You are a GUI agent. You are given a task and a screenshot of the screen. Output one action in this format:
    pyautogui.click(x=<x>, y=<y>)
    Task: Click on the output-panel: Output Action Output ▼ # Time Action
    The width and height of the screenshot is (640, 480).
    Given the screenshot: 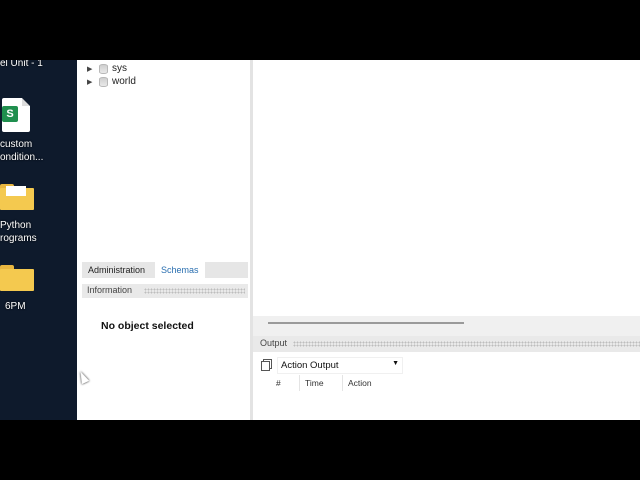 What is the action you would take?
    pyautogui.click(x=446, y=378)
    